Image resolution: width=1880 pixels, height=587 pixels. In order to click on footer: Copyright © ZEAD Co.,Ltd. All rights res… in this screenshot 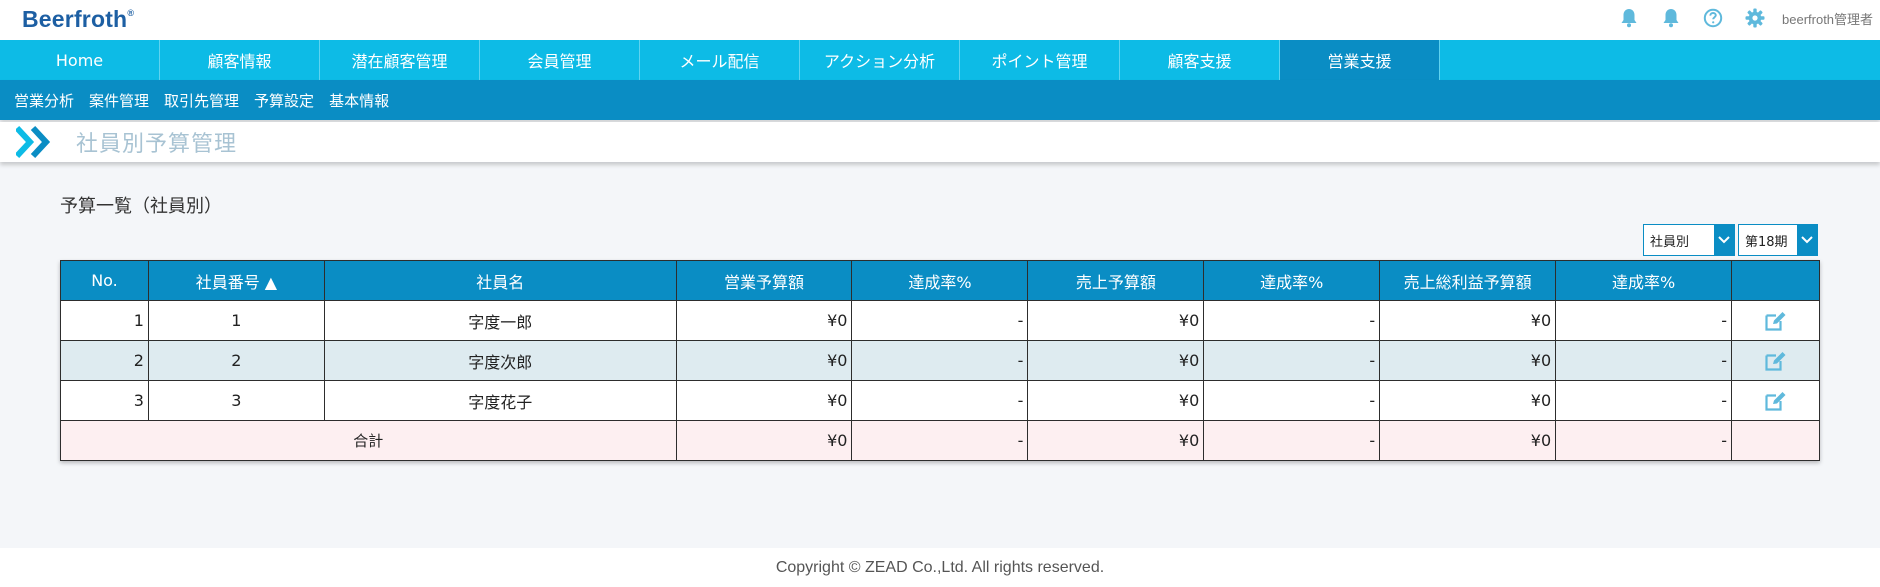, I will do `click(940, 567)`.